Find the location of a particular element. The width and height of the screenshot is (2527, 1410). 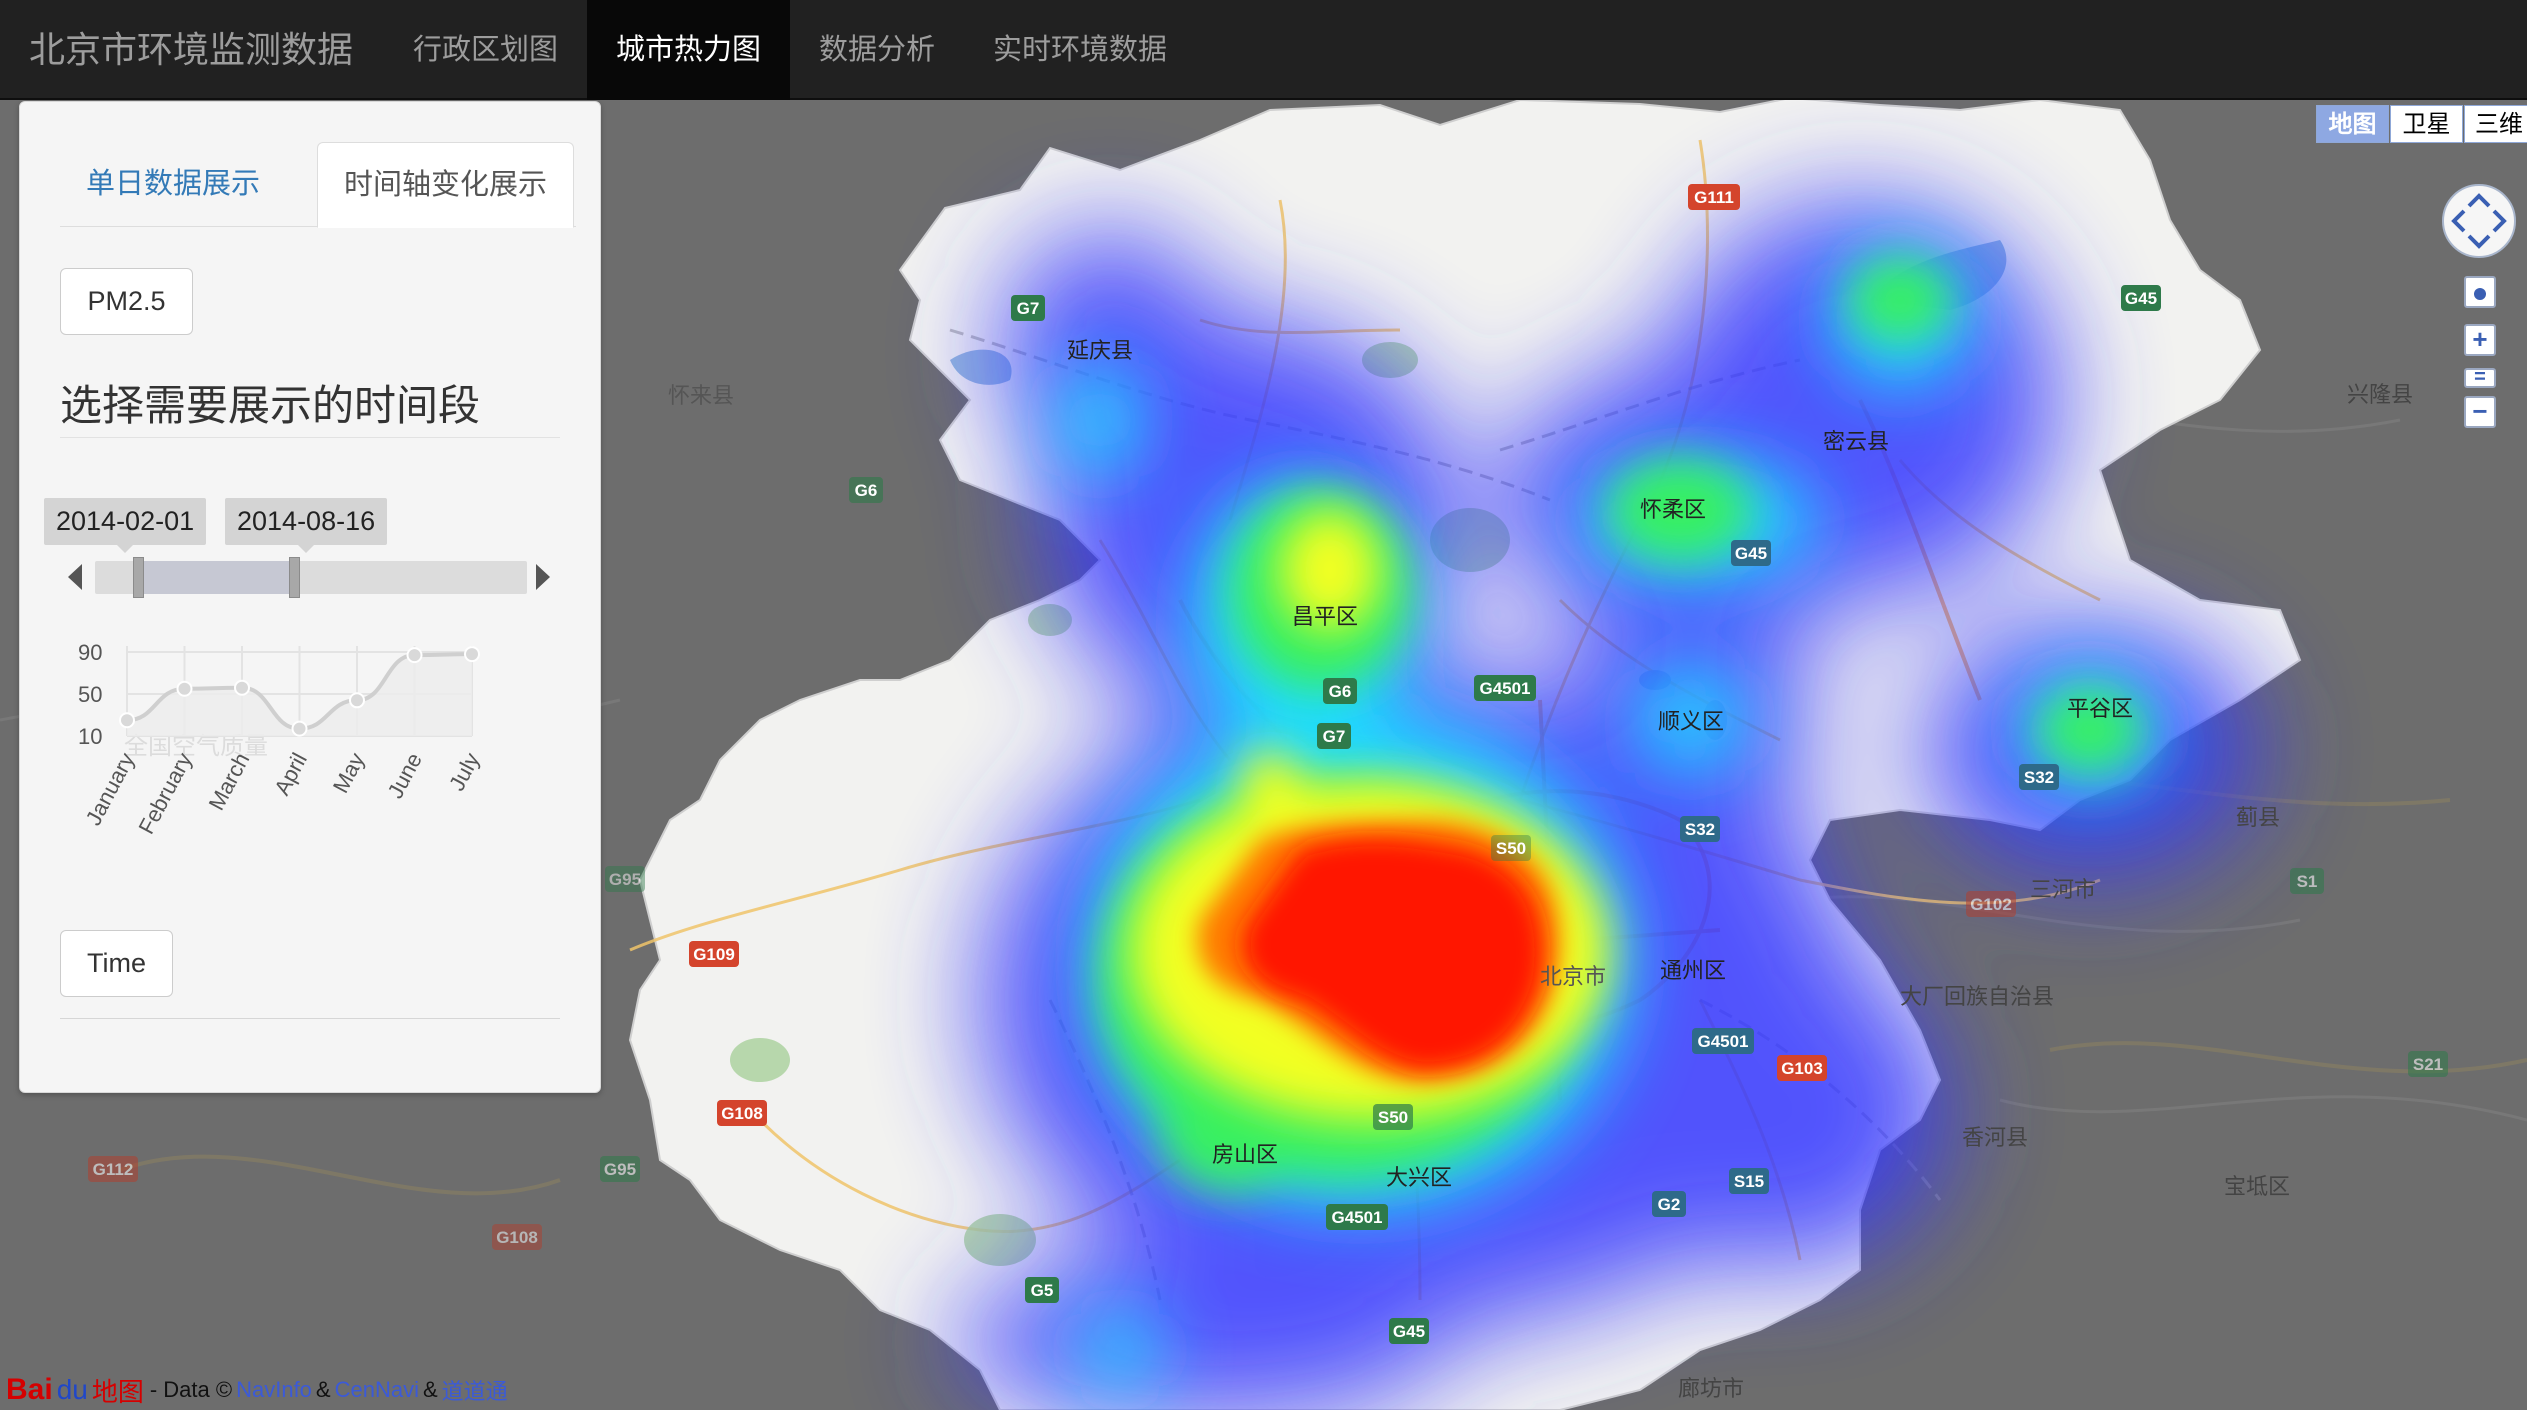

label-pinggu: 平谷区 is located at coordinates (2100, 708).